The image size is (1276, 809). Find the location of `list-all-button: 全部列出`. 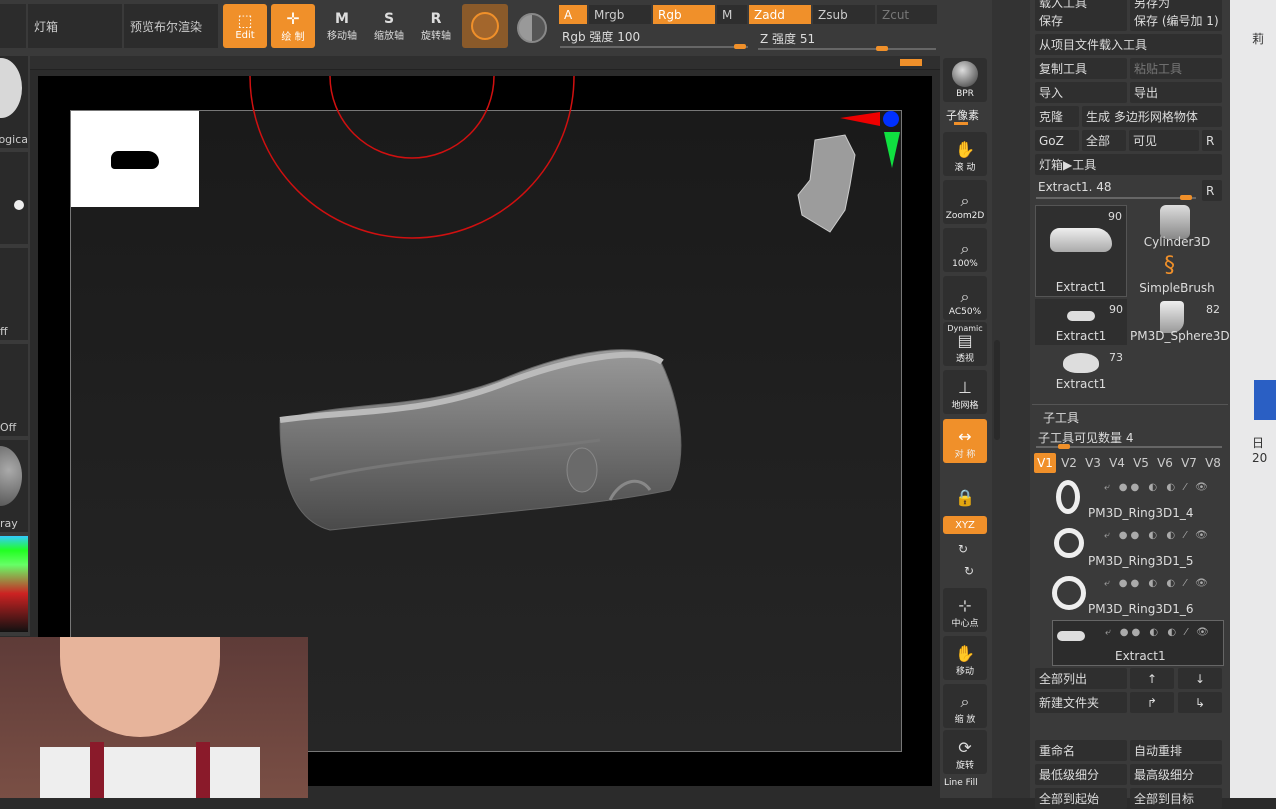

list-all-button: 全部列出 is located at coordinates (1081, 678).